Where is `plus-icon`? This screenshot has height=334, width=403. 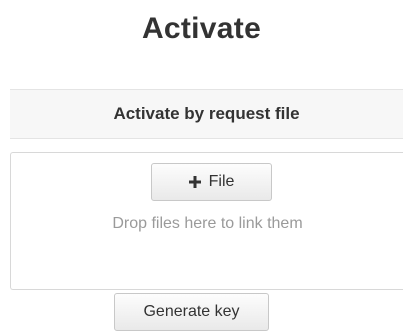
plus-icon is located at coordinates (194, 182).